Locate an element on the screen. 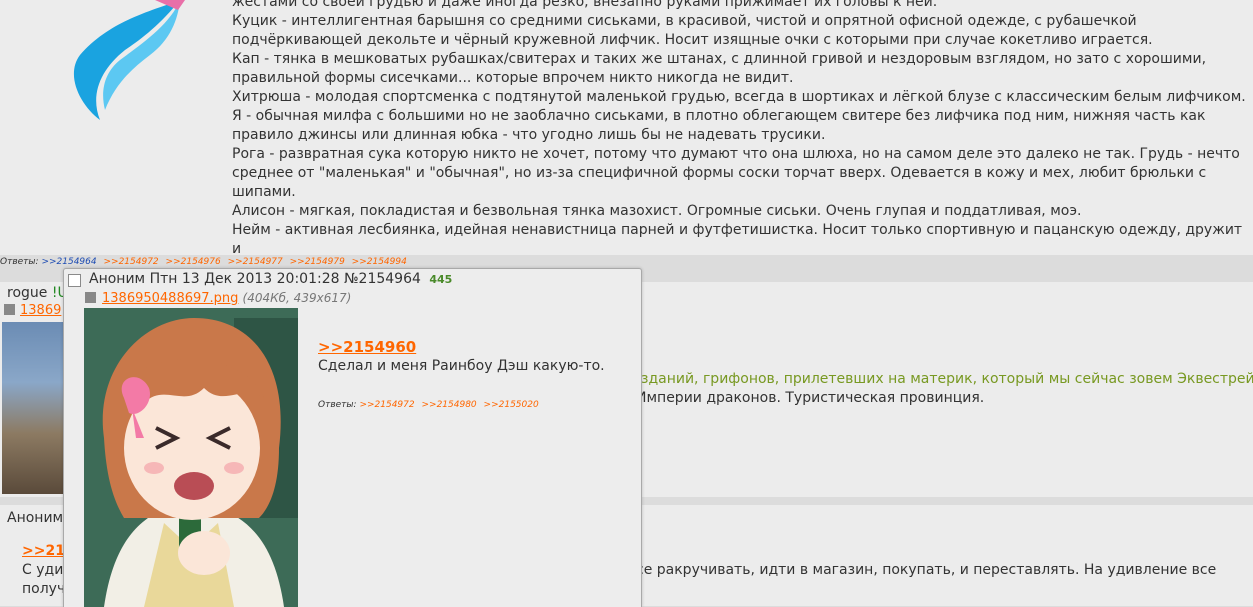  pony-logo-image is located at coordinates (129, 60).